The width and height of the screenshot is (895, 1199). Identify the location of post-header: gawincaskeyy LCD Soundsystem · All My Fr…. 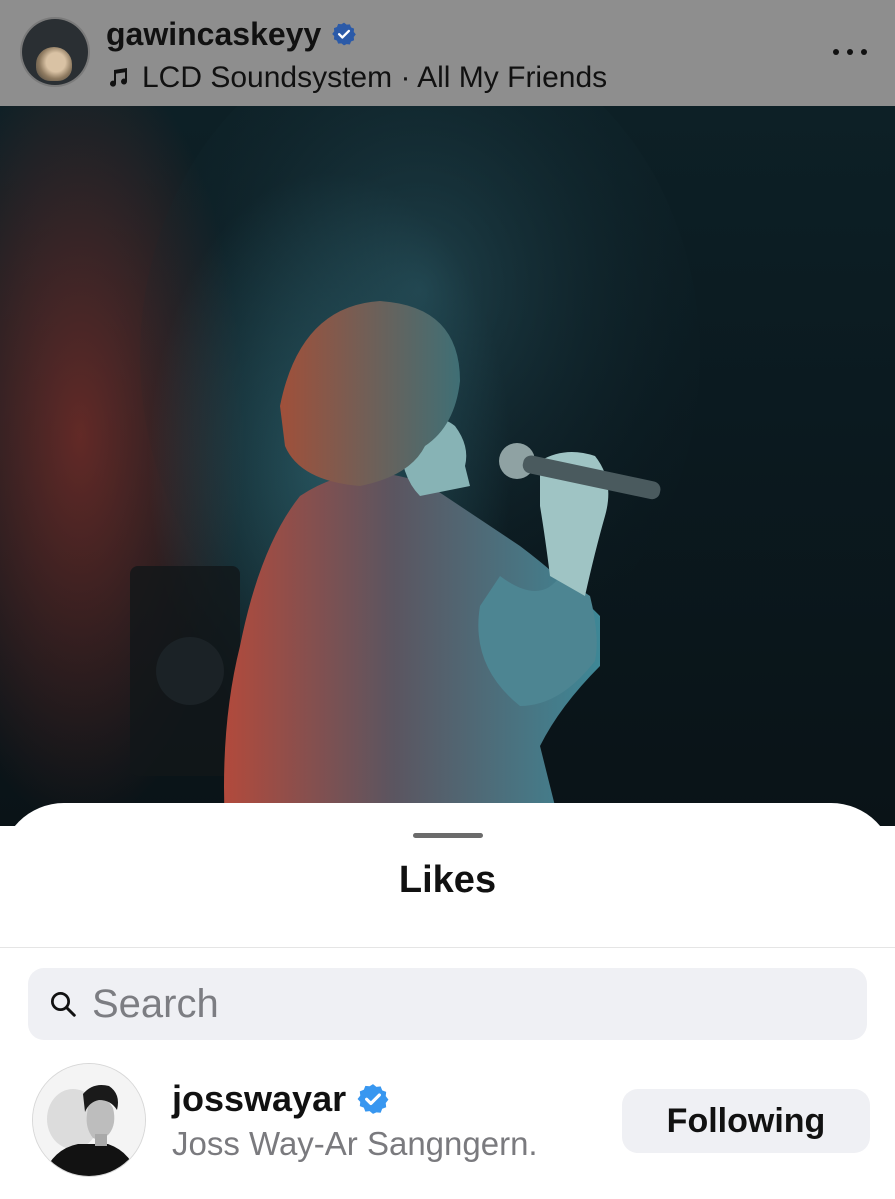
(447, 53).